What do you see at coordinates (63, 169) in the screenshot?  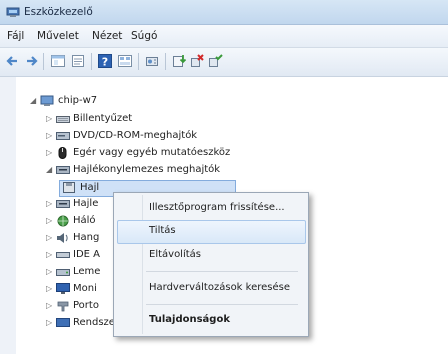 I see `floppy-drive-icon` at bounding box center [63, 169].